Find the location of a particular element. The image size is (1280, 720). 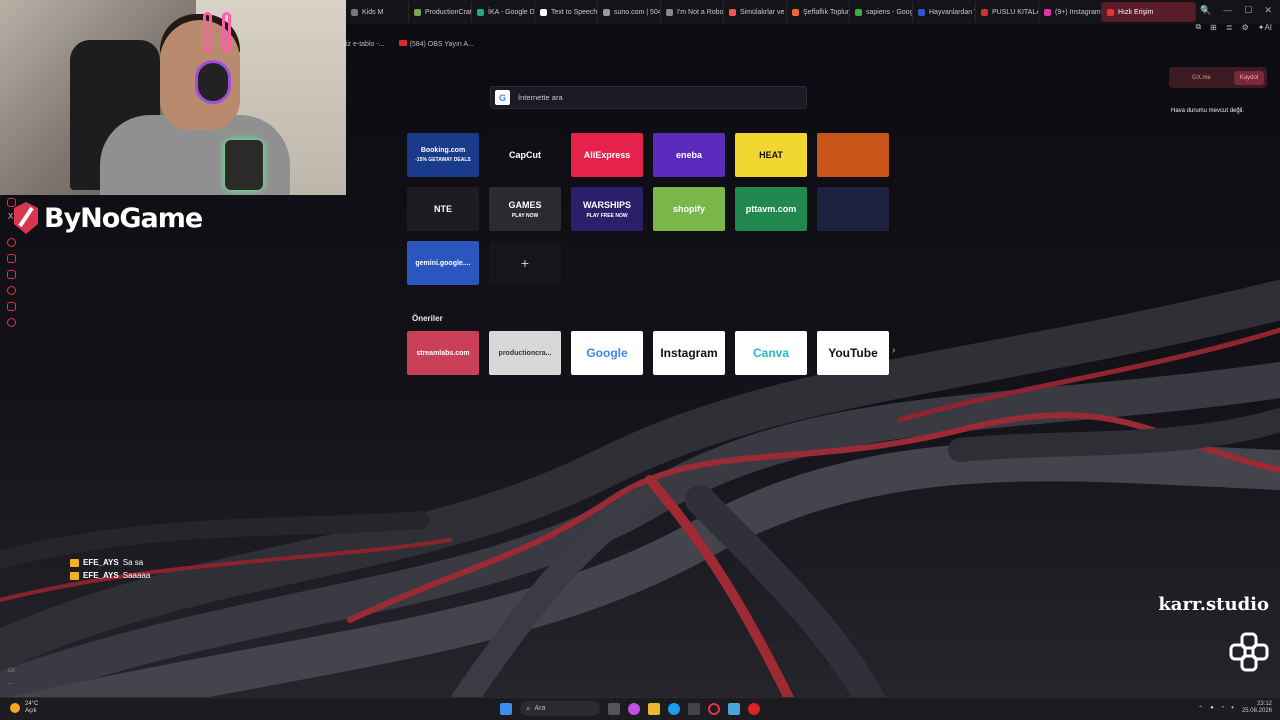

speed-dial-tile: AliExpress is located at coordinates (607, 155).